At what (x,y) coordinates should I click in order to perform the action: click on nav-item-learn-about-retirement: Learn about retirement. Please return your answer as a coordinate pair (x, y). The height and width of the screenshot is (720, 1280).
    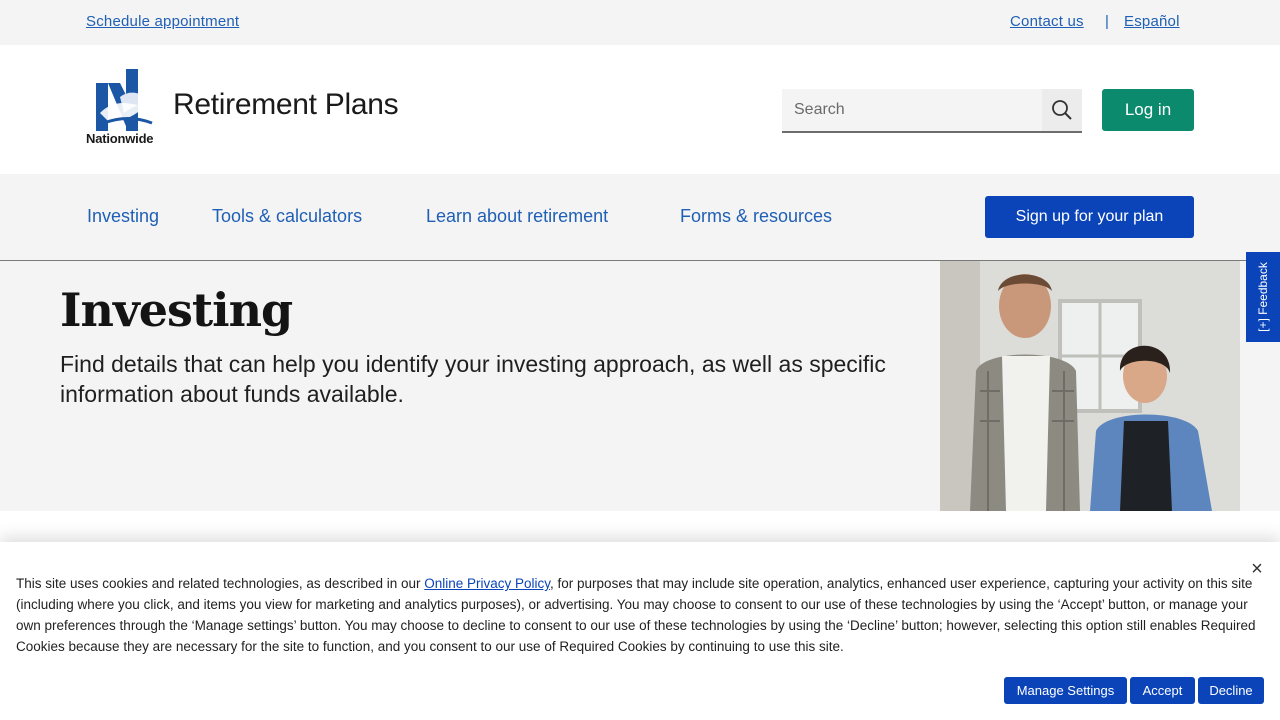
    Looking at the image, I should click on (517, 216).